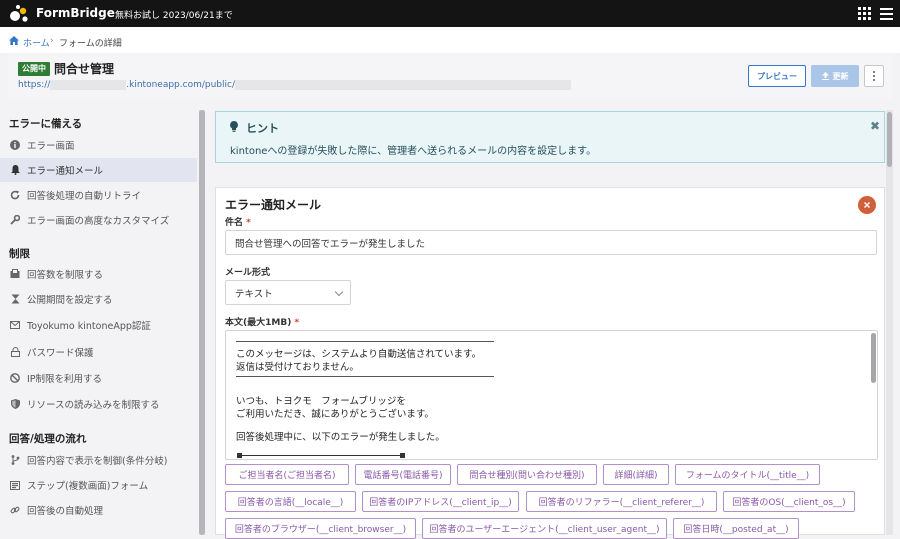 The width and height of the screenshot is (900, 539). What do you see at coordinates (621, 501) in the screenshot?
I see `insert-tag-button: 回答者のリファラー(__client_referer__)` at bounding box center [621, 501].